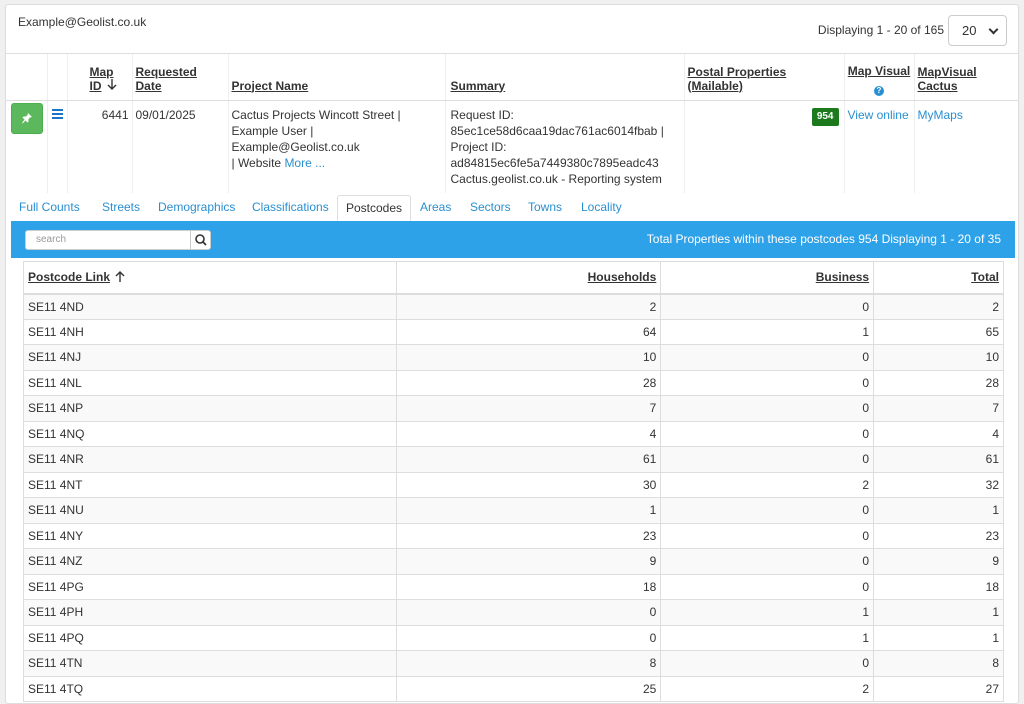 Image resolution: width=1024 pixels, height=704 pixels. I want to click on header-total: Total, so click(938, 278).